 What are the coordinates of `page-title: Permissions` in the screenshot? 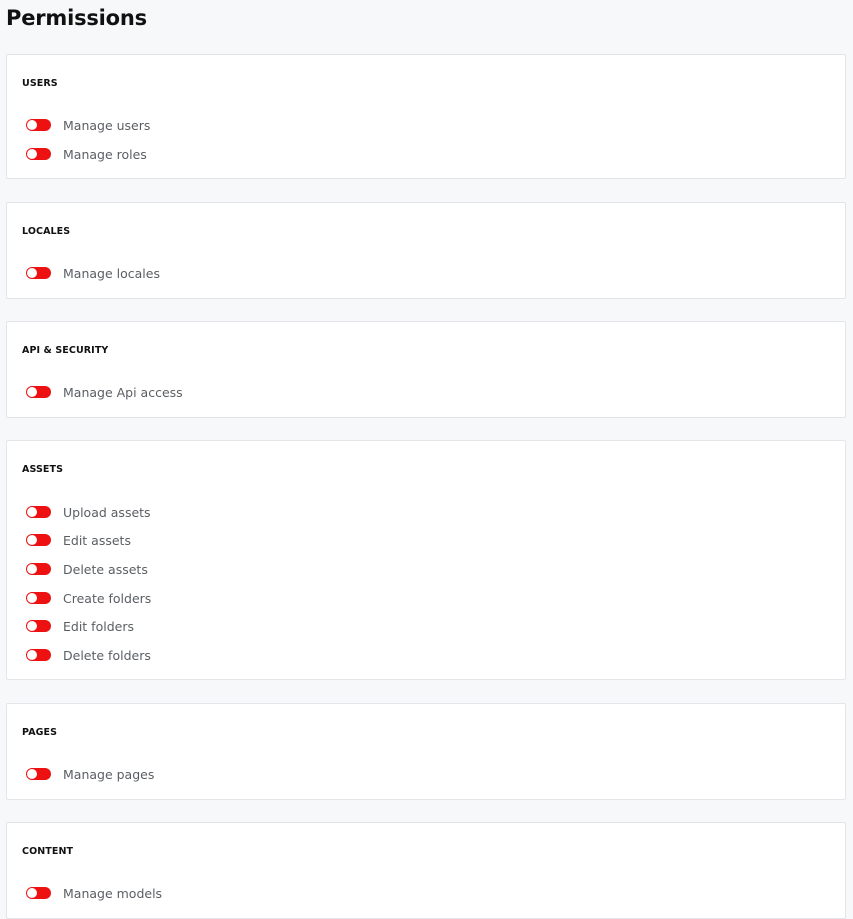 It's located at (76, 18).